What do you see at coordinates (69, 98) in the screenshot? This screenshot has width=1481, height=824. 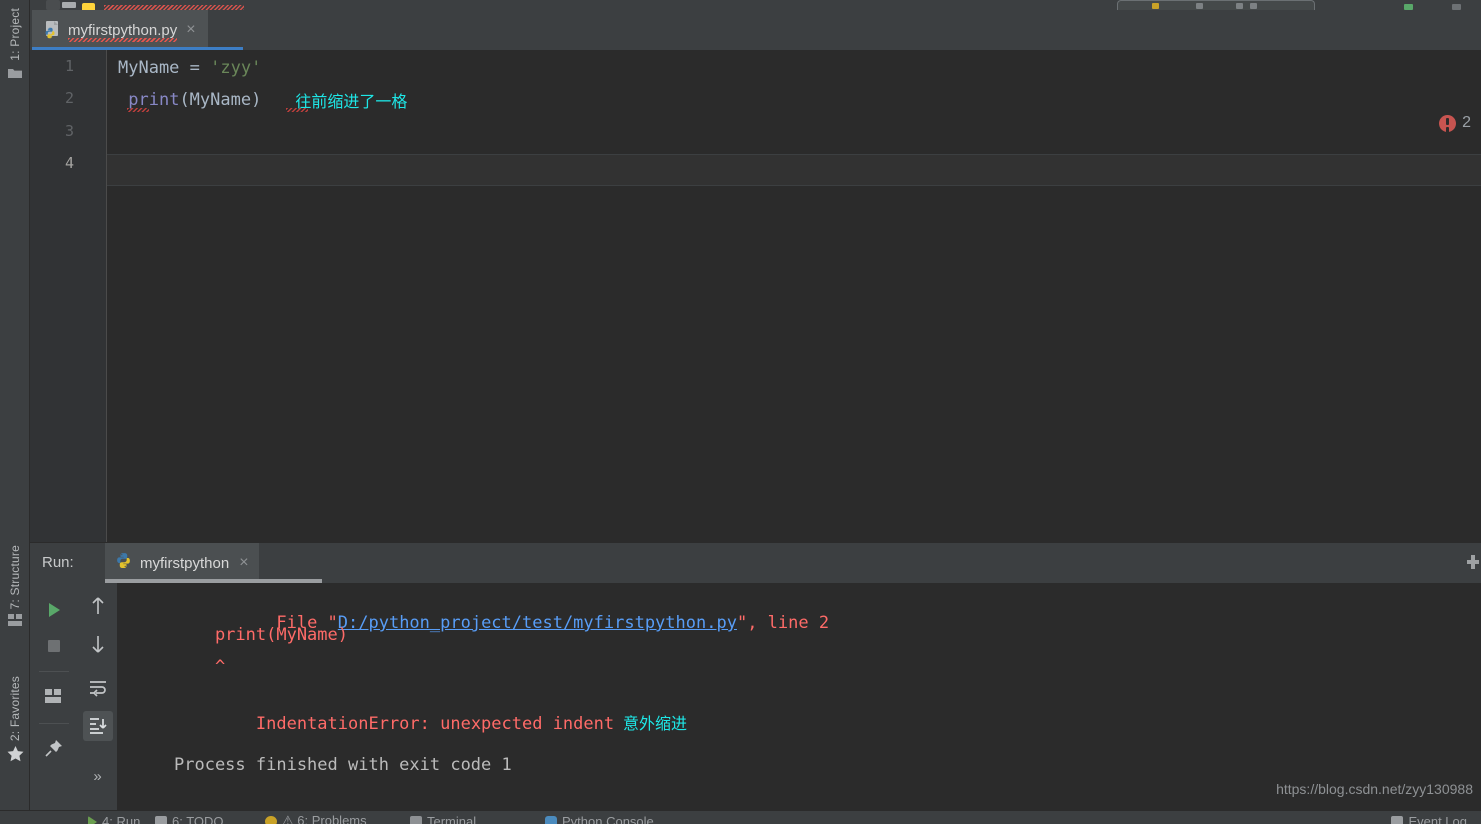 I see `line-number: 2` at bounding box center [69, 98].